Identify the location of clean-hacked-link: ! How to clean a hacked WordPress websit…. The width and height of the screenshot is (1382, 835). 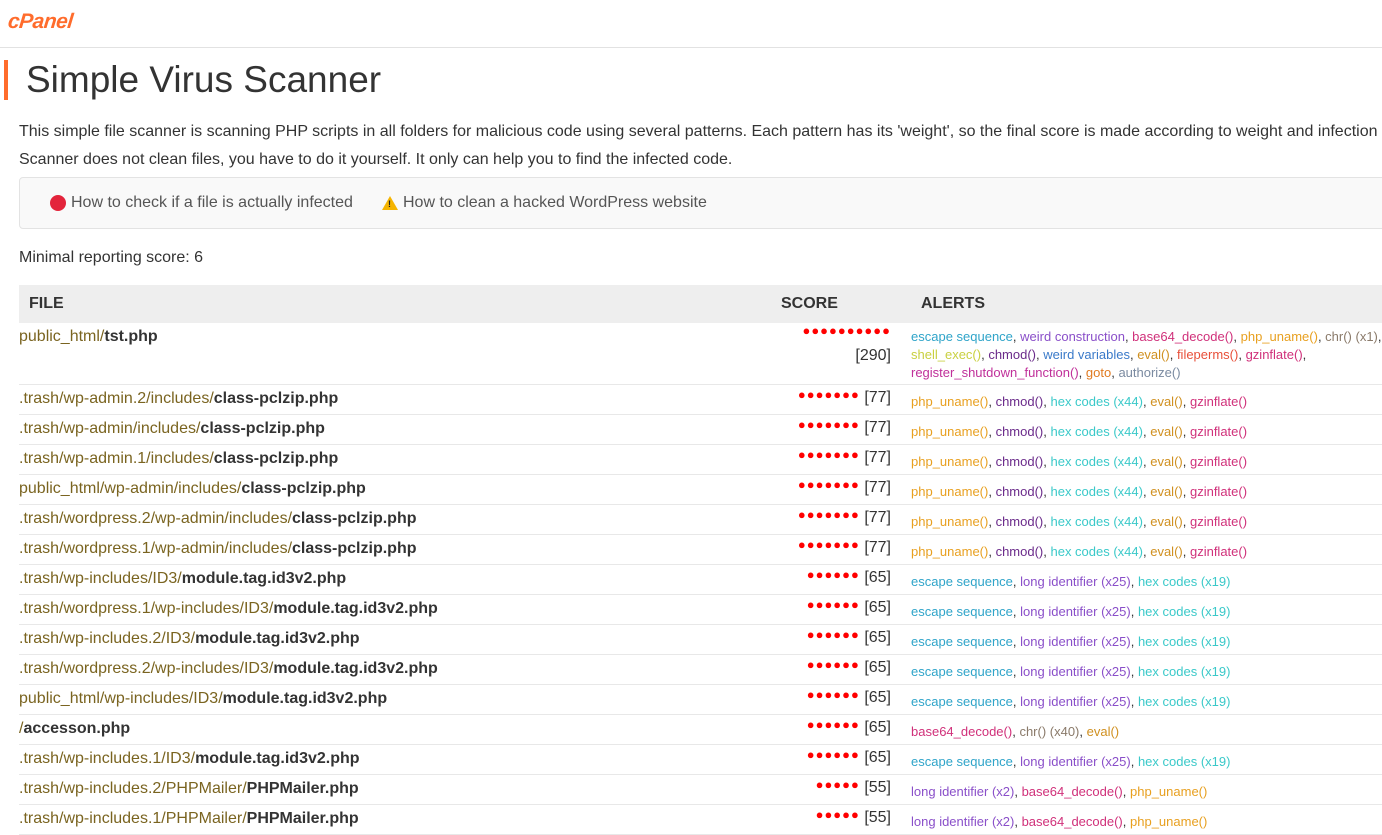
(544, 203).